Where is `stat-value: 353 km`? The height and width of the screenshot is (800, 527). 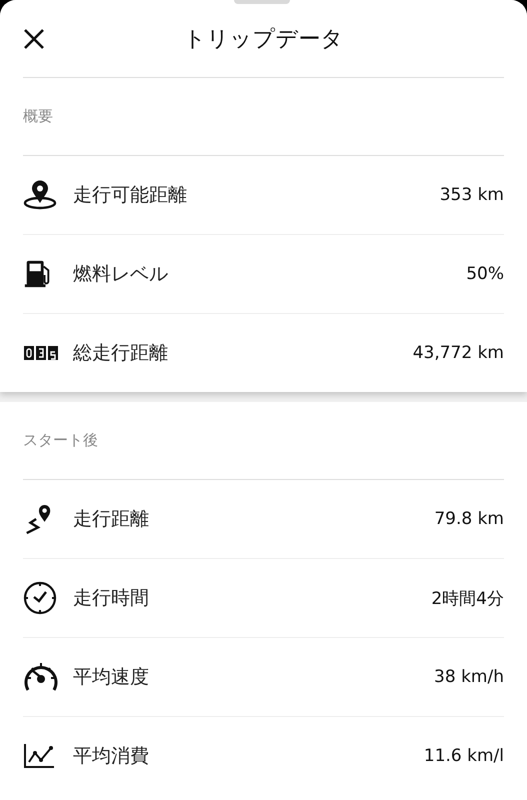 stat-value: 353 km is located at coordinates (472, 195).